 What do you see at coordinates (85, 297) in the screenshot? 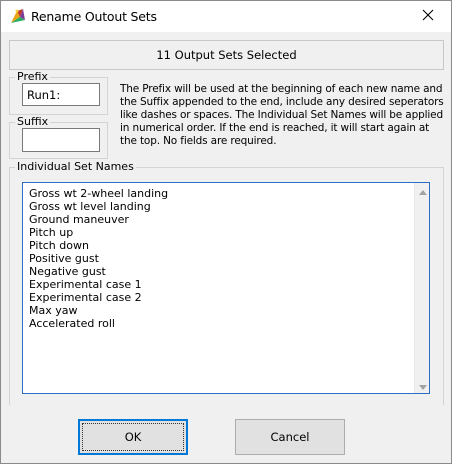
I see `list-item: Experimental case 2` at bounding box center [85, 297].